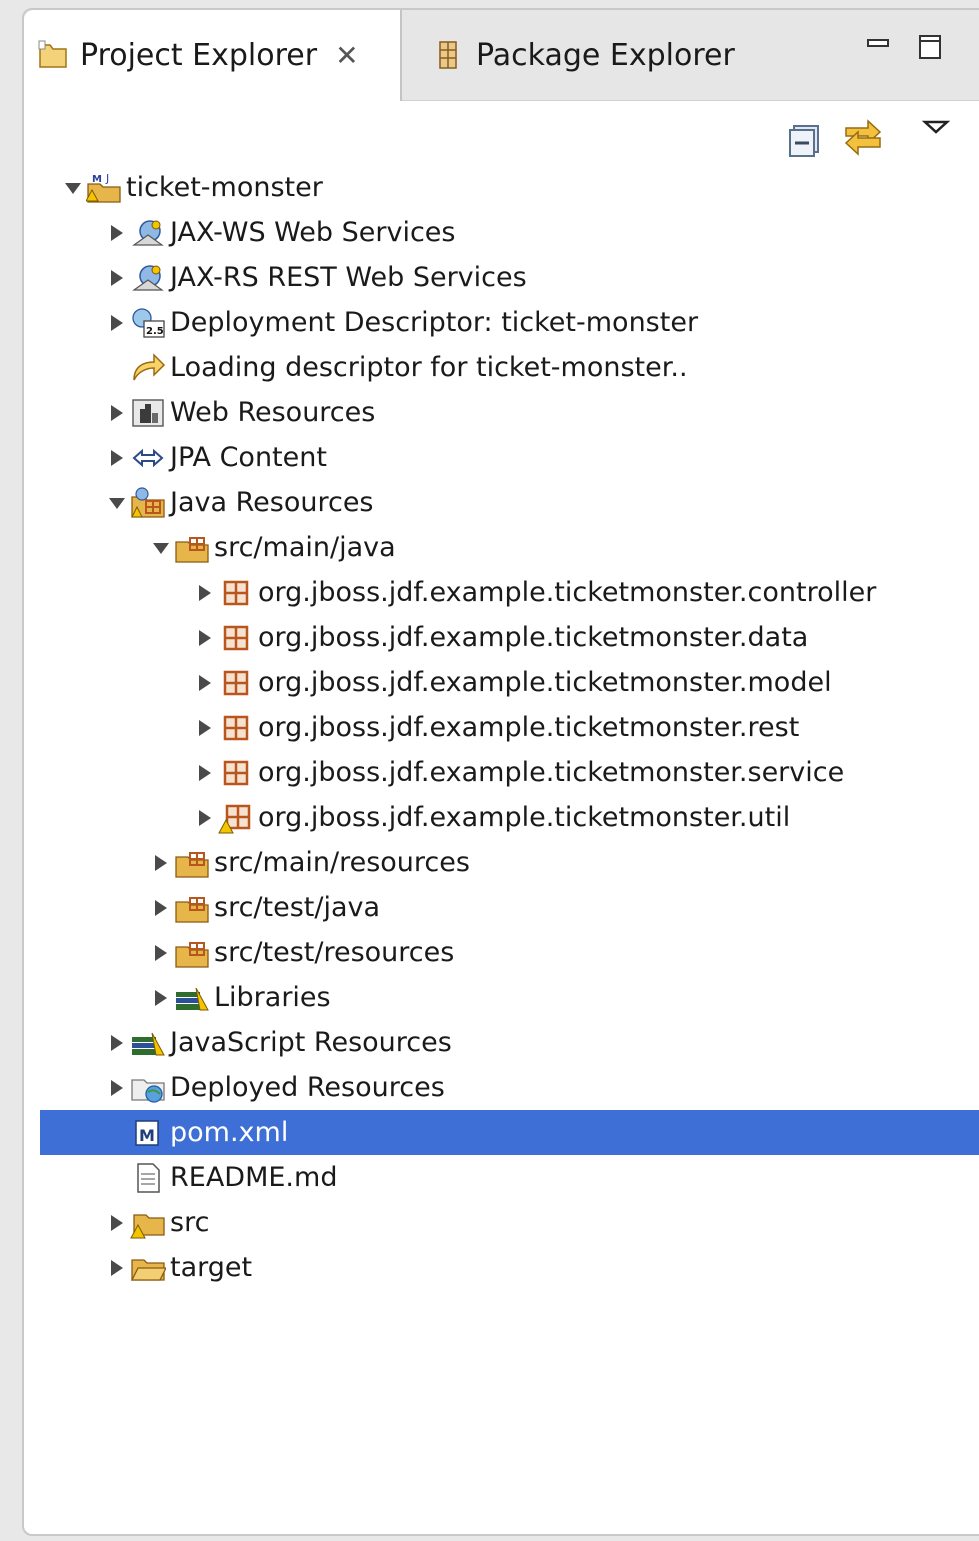  I want to click on package-explorer-icon, so click(448, 55).